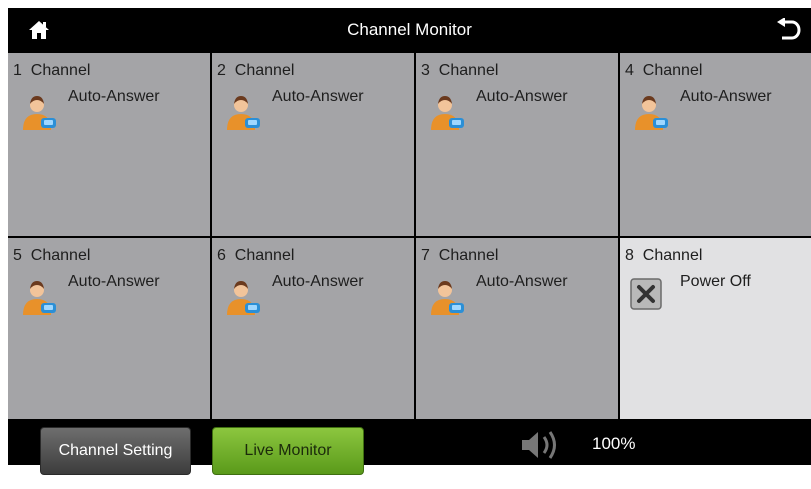 This screenshot has height=489, width=811. What do you see at coordinates (460, 70) in the screenshot?
I see `channel-label: 3 Channel` at bounding box center [460, 70].